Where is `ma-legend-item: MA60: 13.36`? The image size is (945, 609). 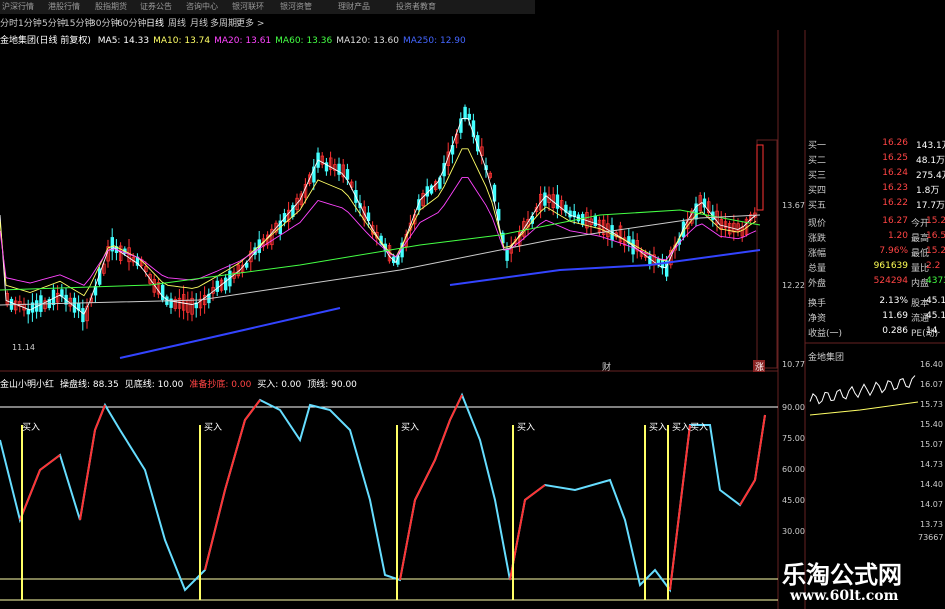 ma-legend-item: MA60: 13.36 is located at coordinates (304, 41).